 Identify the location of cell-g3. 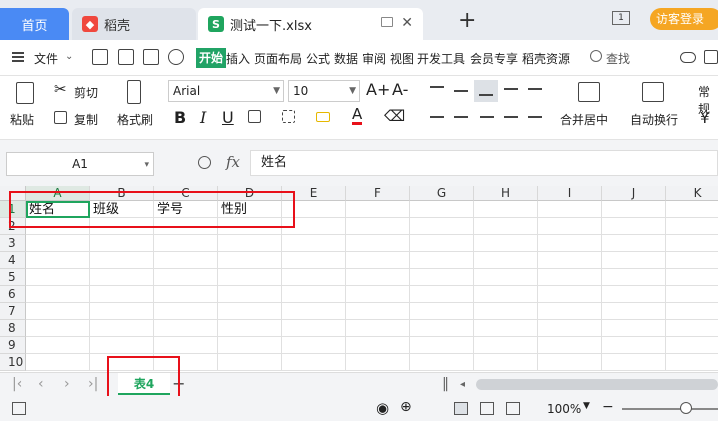
(442, 243).